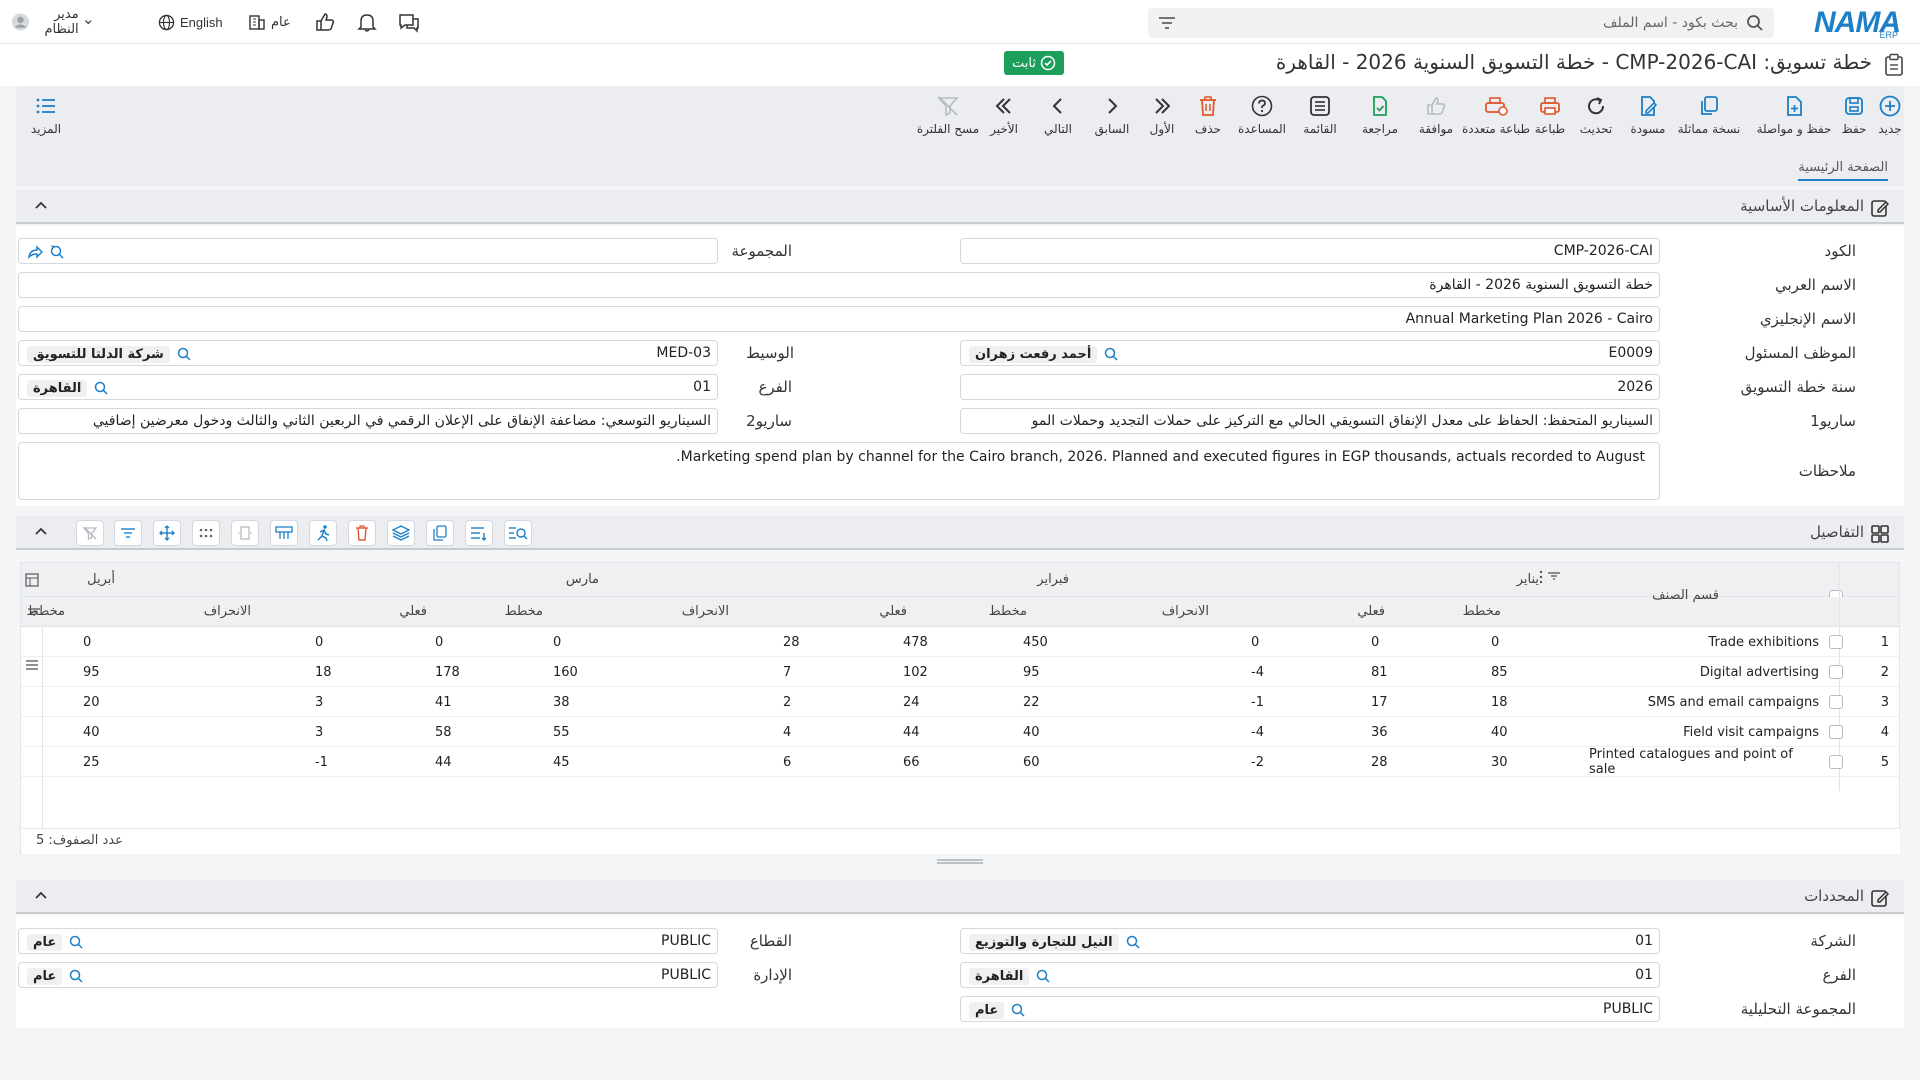  I want to click on prev-button: السابق, so click(1112, 119).